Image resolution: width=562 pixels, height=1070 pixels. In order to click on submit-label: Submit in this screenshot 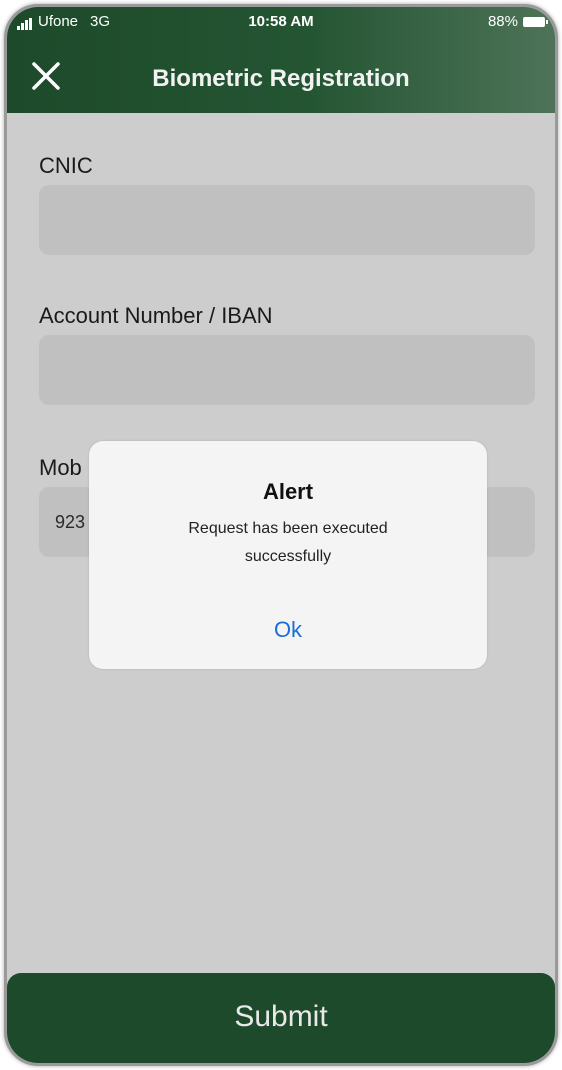, I will do `click(281, 1016)`.